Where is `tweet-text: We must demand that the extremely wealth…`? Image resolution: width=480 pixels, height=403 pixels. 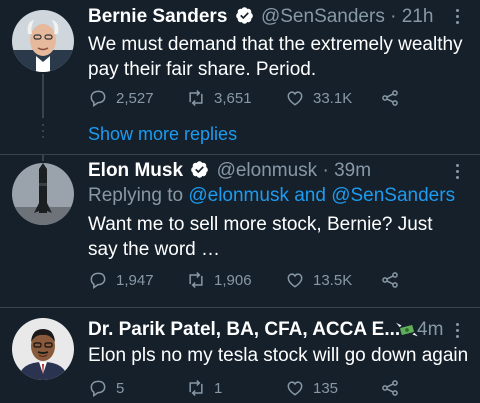 tweet-text: We must demand that the extremely wealth… is located at coordinates (275, 57).